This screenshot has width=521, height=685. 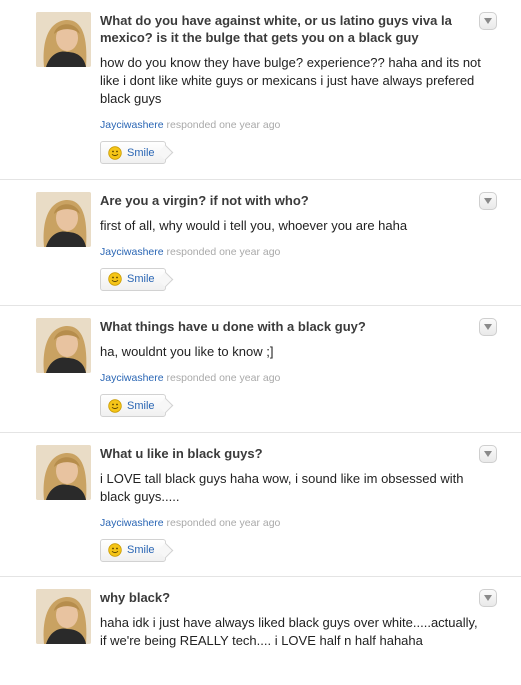 I want to click on question-text: What u like in black guys?, so click(x=181, y=453).